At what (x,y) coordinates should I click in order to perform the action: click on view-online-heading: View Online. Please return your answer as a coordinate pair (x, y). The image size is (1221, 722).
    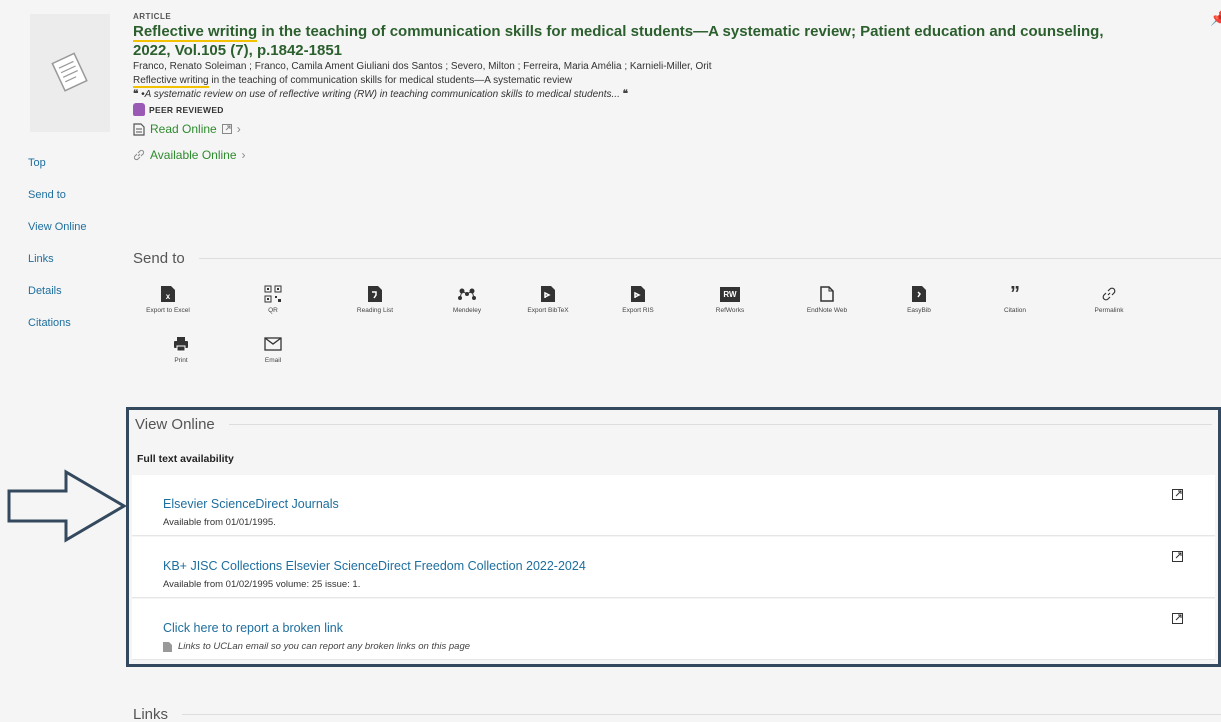
    Looking at the image, I should click on (673, 424).